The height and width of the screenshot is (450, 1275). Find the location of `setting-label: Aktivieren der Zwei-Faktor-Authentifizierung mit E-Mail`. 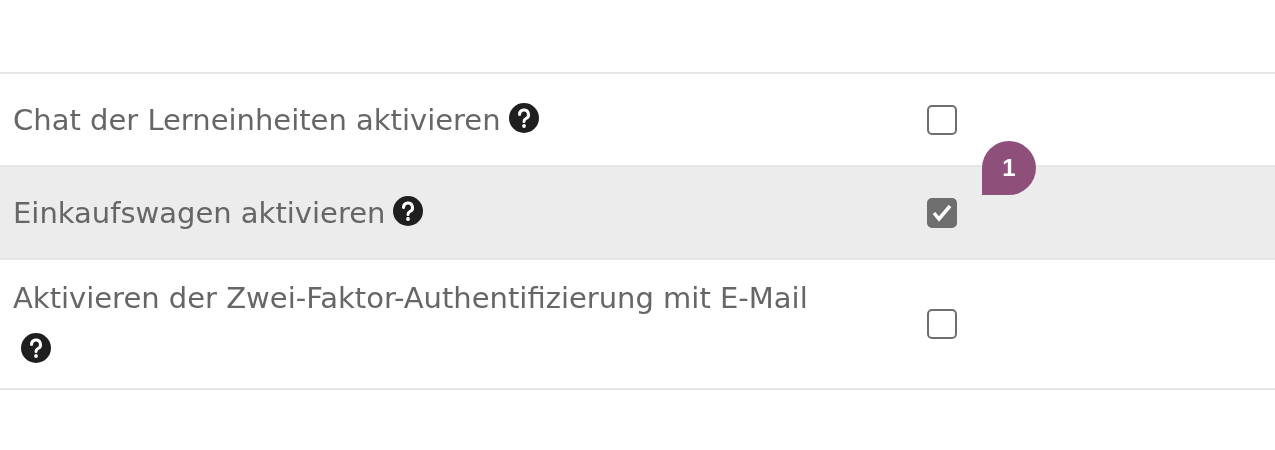

setting-label: Aktivieren der Zwei-Faktor-Authentifizierung mit E-Mail is located at coordinates (410, 298).